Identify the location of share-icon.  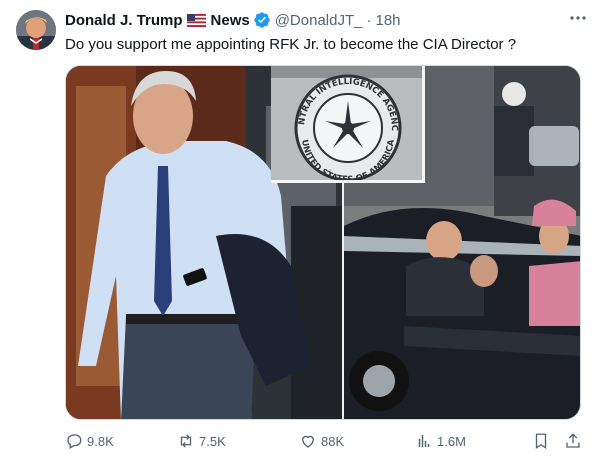
(573, 440).